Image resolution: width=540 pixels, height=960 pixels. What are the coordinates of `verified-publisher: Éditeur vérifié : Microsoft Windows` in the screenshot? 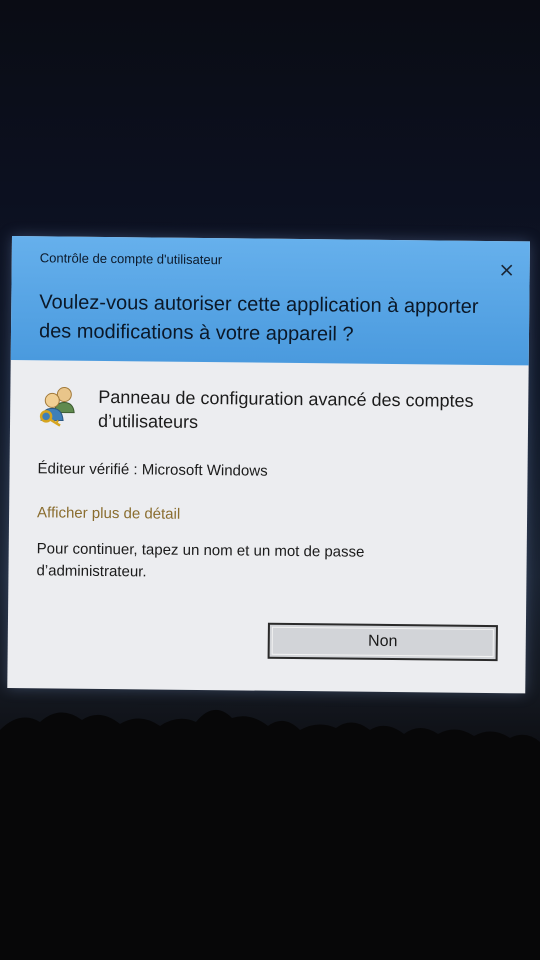 It's located at (152, 470).